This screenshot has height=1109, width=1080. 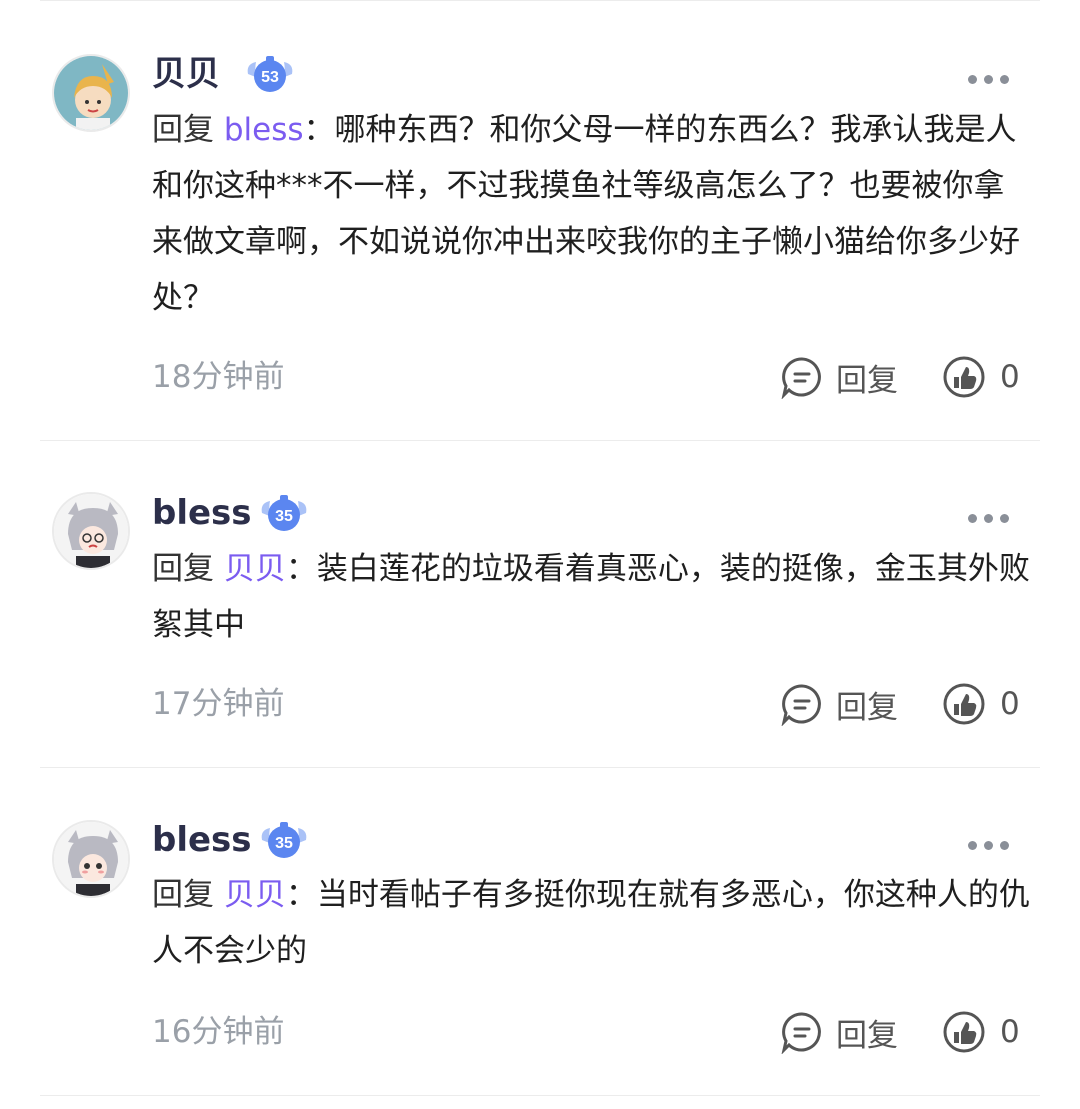 I want to click on timestamp: 18分钟前, so click(x=218, y=377).